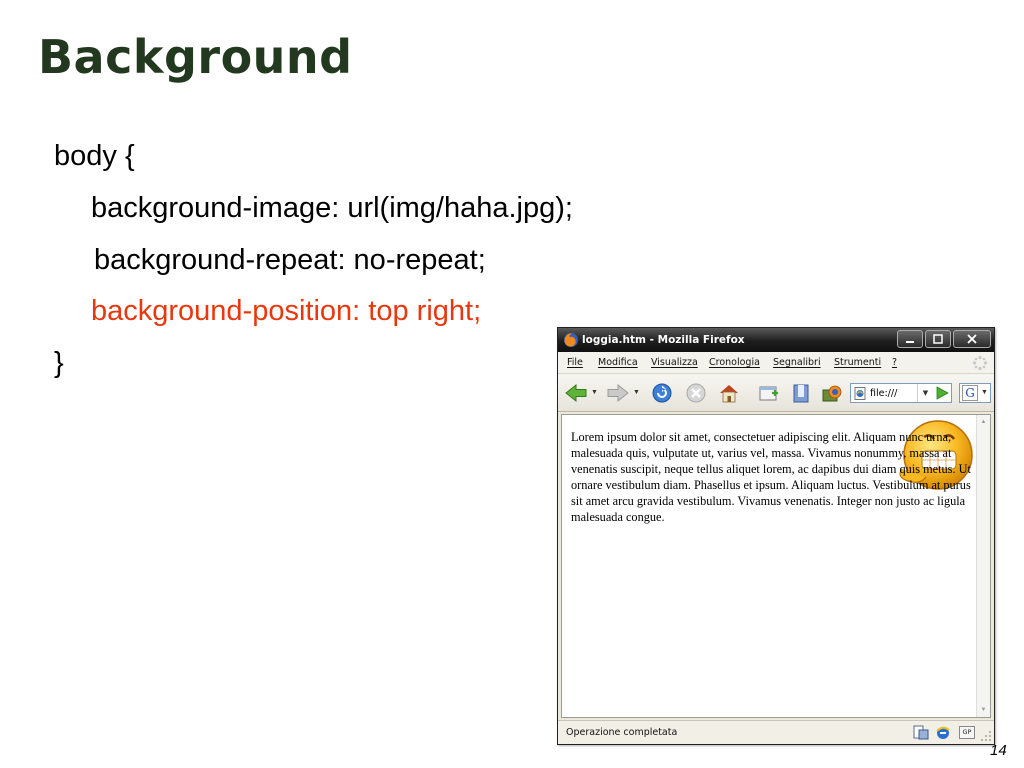 The width and height of the screenshot is (1024, 768). What do you see at coordinates (883, 393) in the screenshot?
I see `address-input: file:///` at bounding box center [883, 393].